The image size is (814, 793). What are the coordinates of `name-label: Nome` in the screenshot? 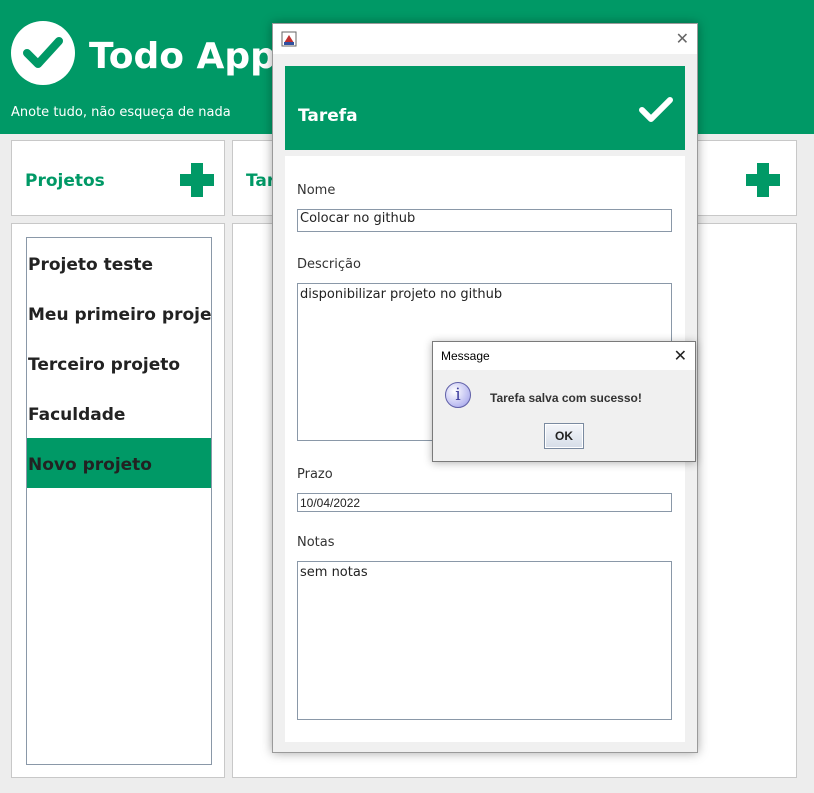 It's located at (316, 190).